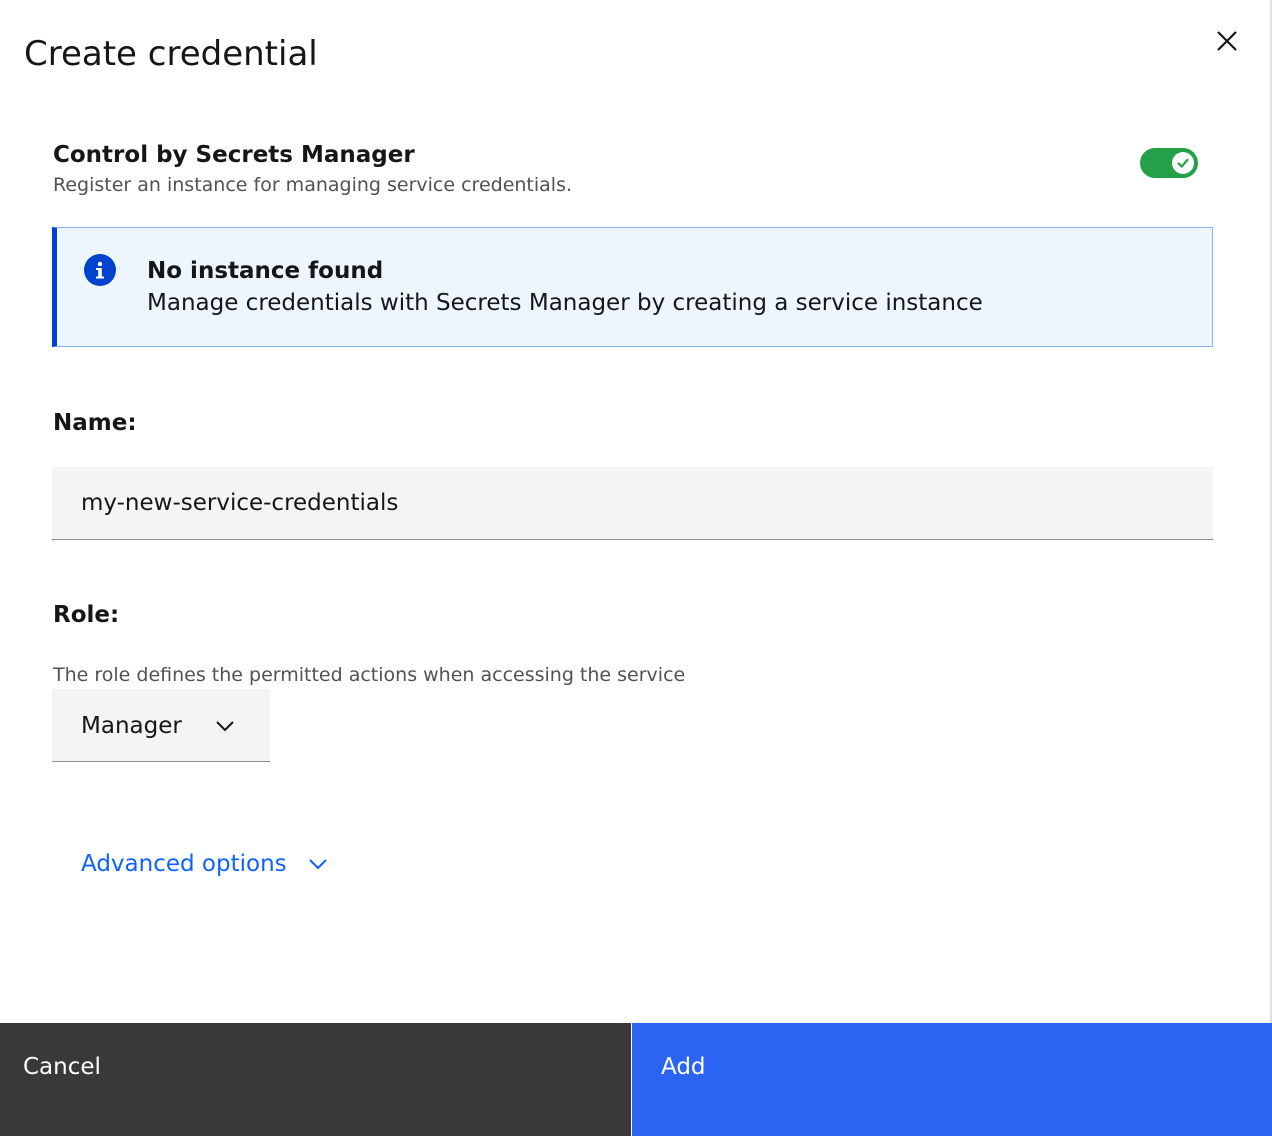 This screenshot has height=1136, width=1272. Describe the element at coordinates (95, 423) in the screenshot. I see `name-label: Name:` at that location.